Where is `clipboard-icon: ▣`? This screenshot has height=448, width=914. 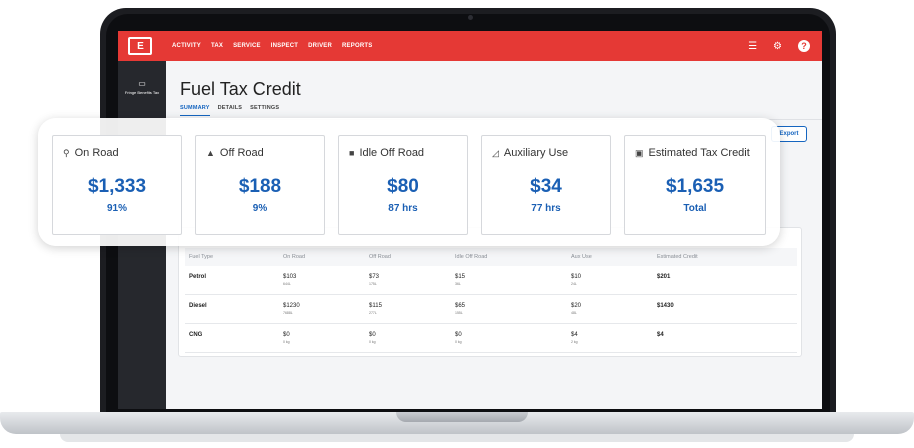
clipboard-icon: ▣ is located at coordinates (639, 152).